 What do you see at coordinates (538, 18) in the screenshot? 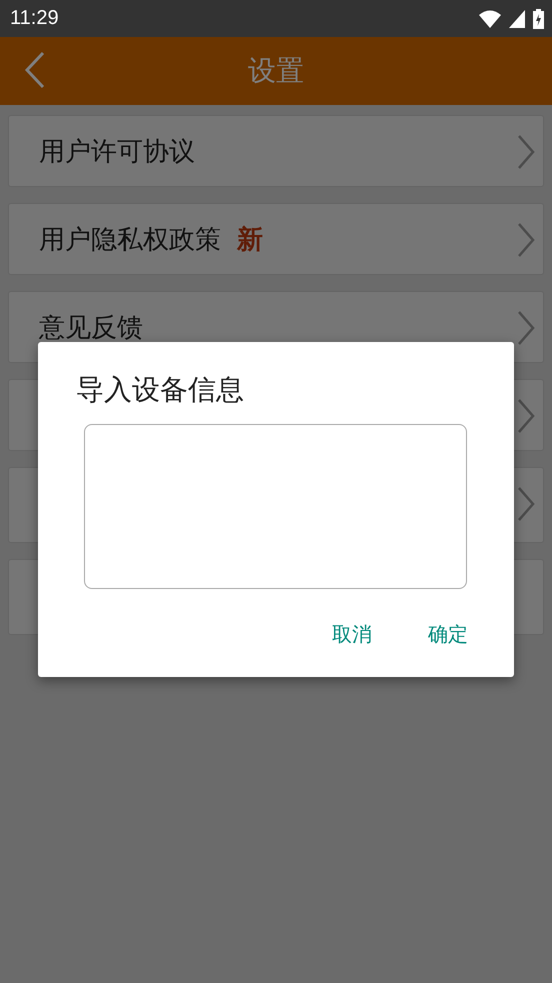
I see `battery-icon` at bounding box center [538, 18].